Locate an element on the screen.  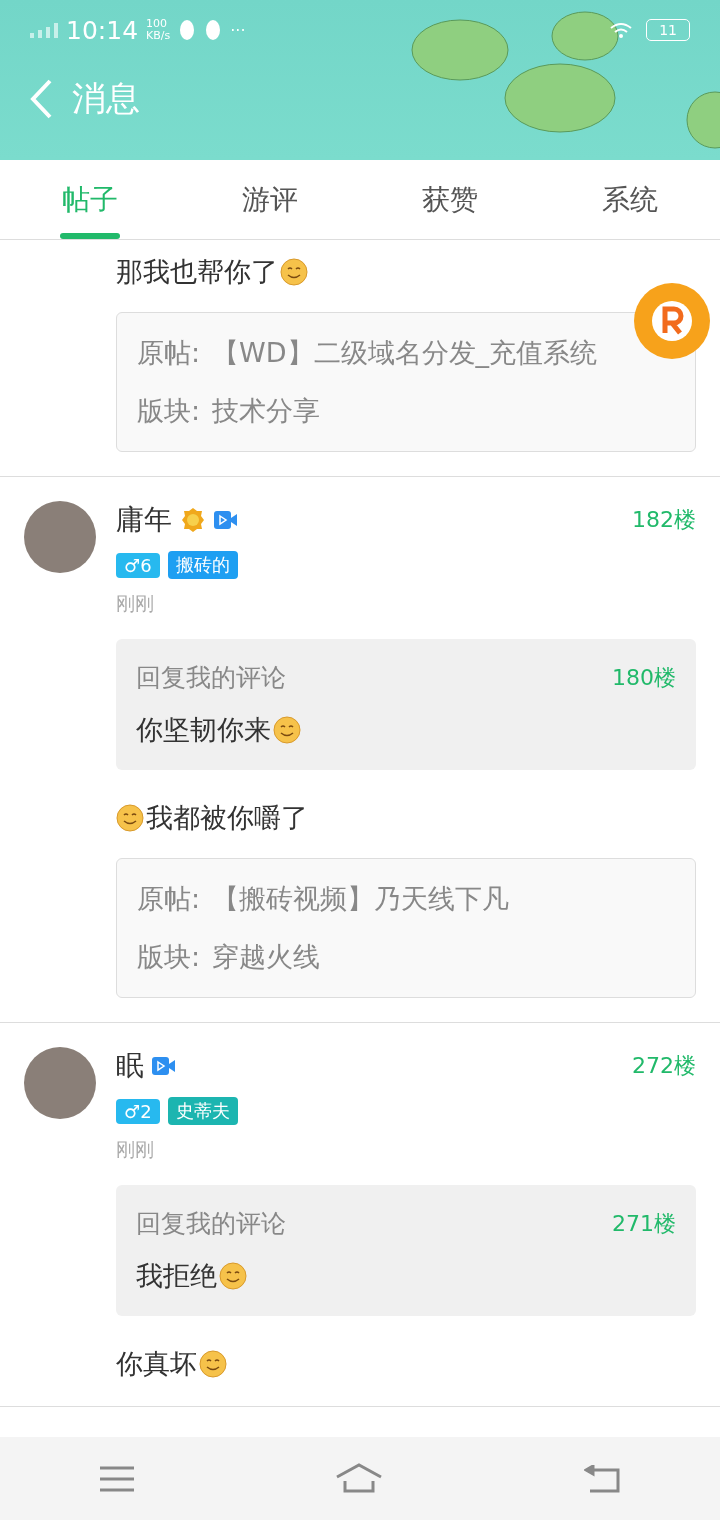
section-name: 技术分享 is located at coordinates (266, 411).